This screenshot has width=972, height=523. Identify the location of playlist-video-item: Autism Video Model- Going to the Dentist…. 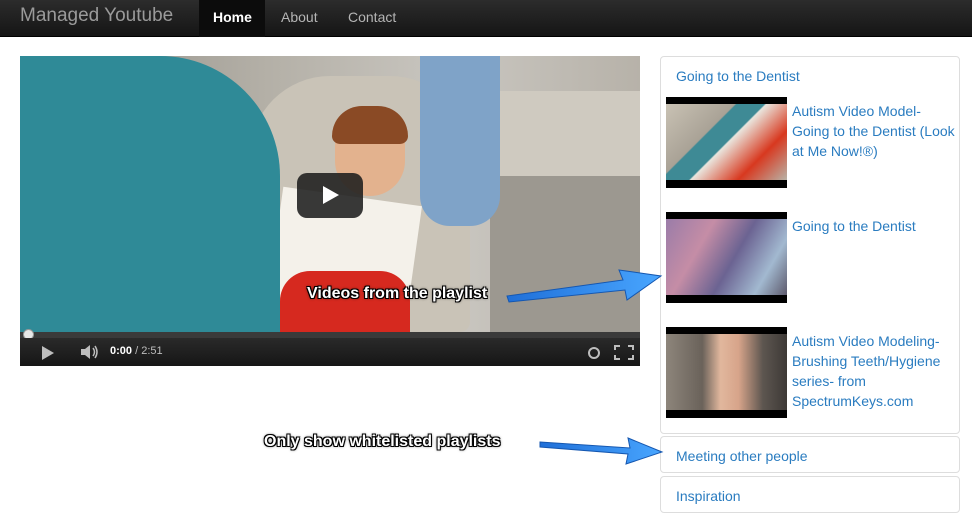
(811, 143).